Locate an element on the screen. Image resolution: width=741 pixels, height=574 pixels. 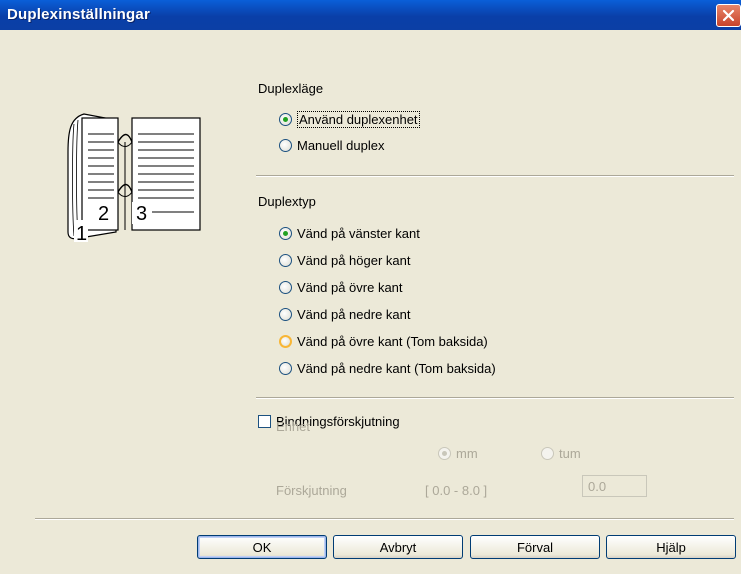
cancel-button: Avbryt is located at coordinates (398, 547).